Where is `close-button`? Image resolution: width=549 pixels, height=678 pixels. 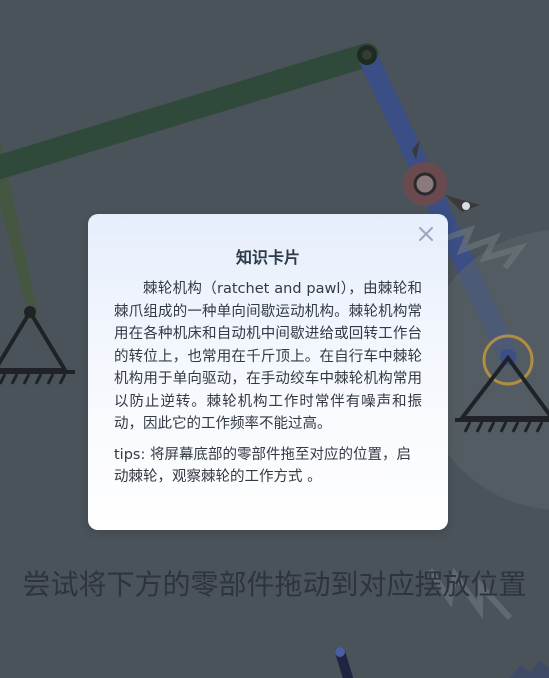 close-button is located at coordinates (426, 234).